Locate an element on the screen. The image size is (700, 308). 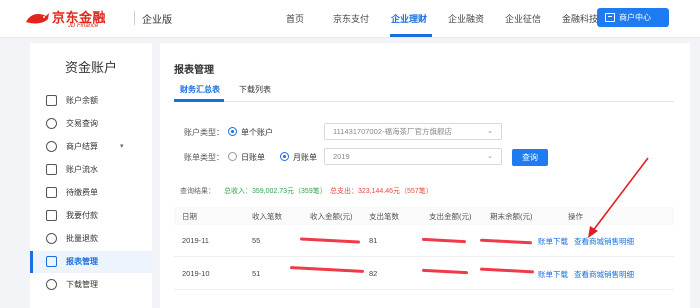
row-1-expense-count: 81 is located at coordinates (373, 240).